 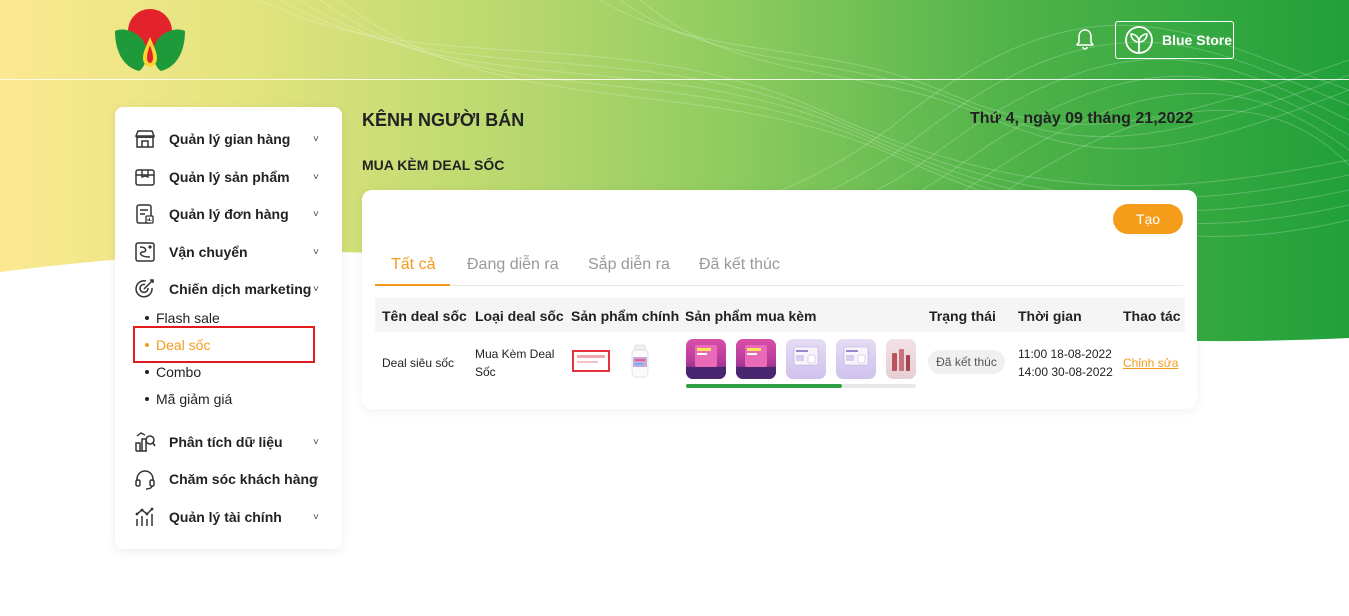 I want to click on store-account-button: Blue Store, so click(x=1174, y=40).